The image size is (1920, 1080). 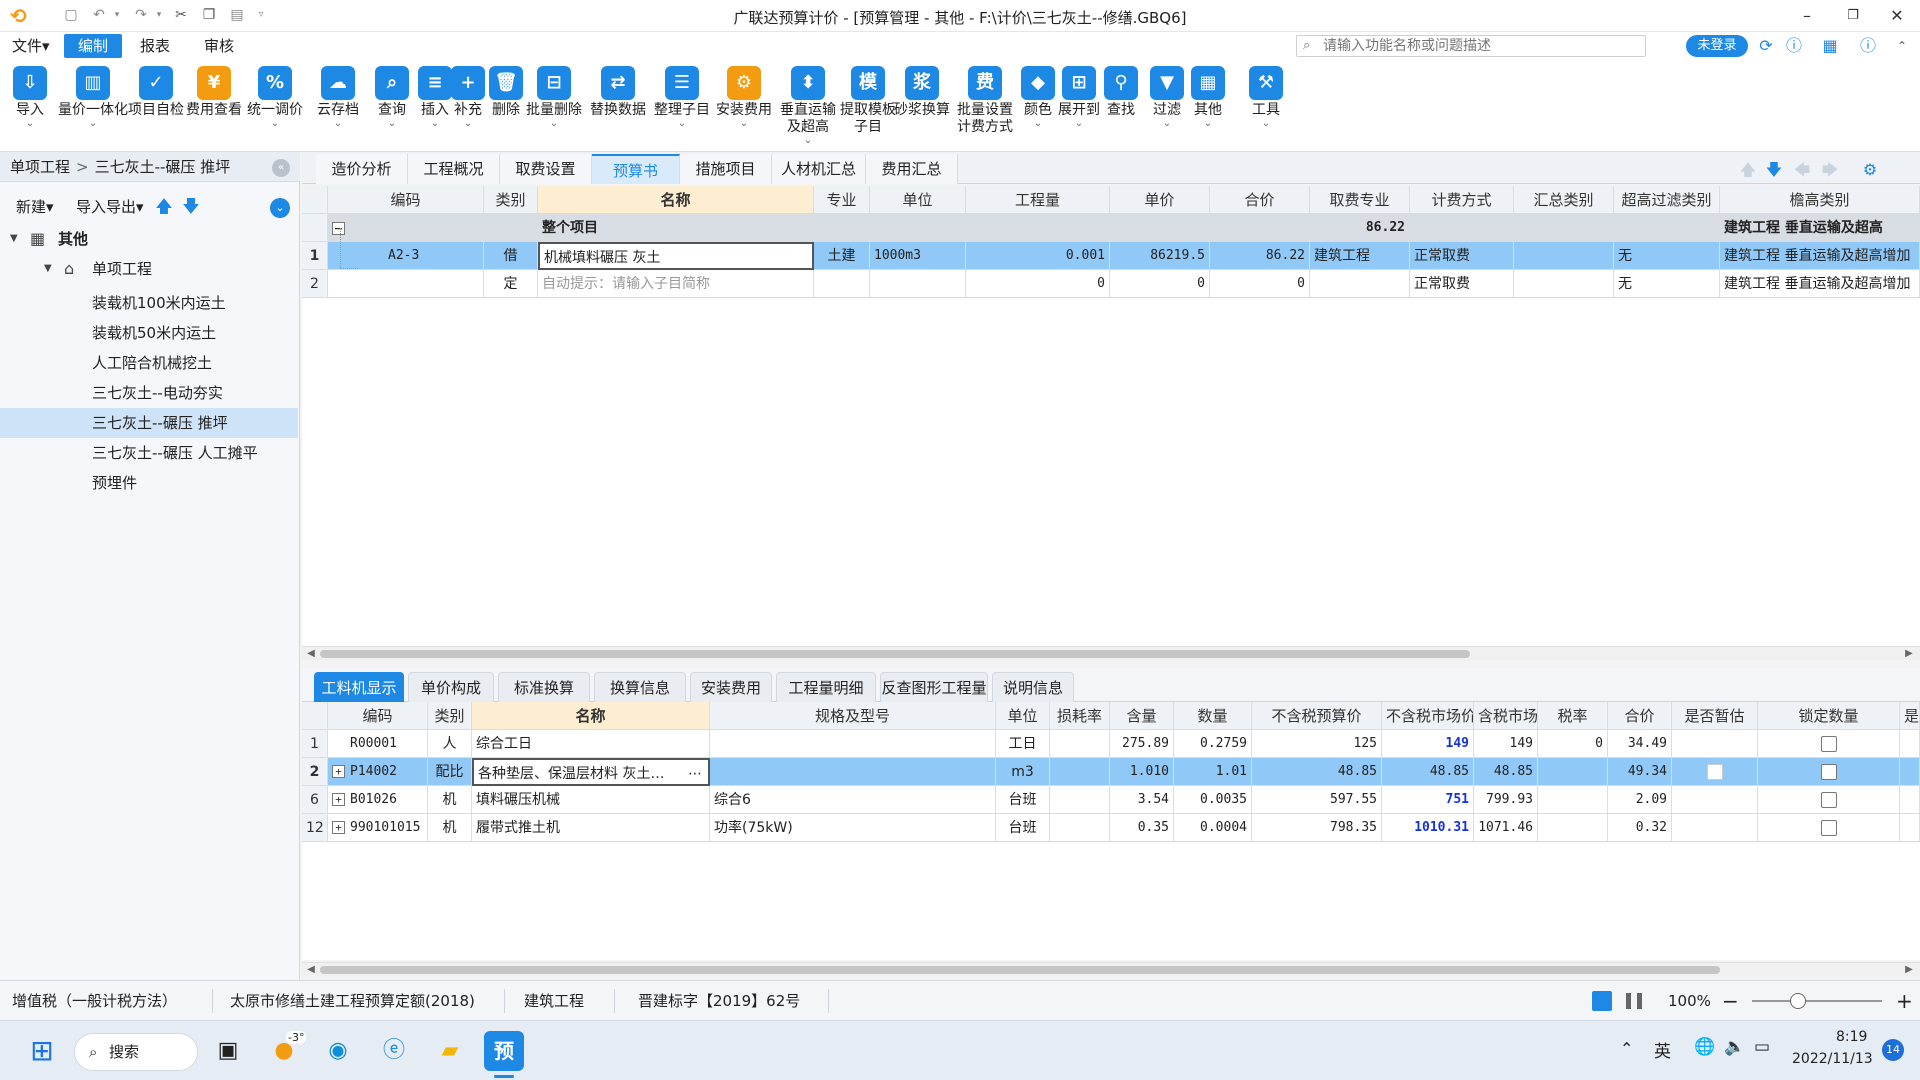 I want to click on cell-market: 1010.31, so click(x=1428, y=828).